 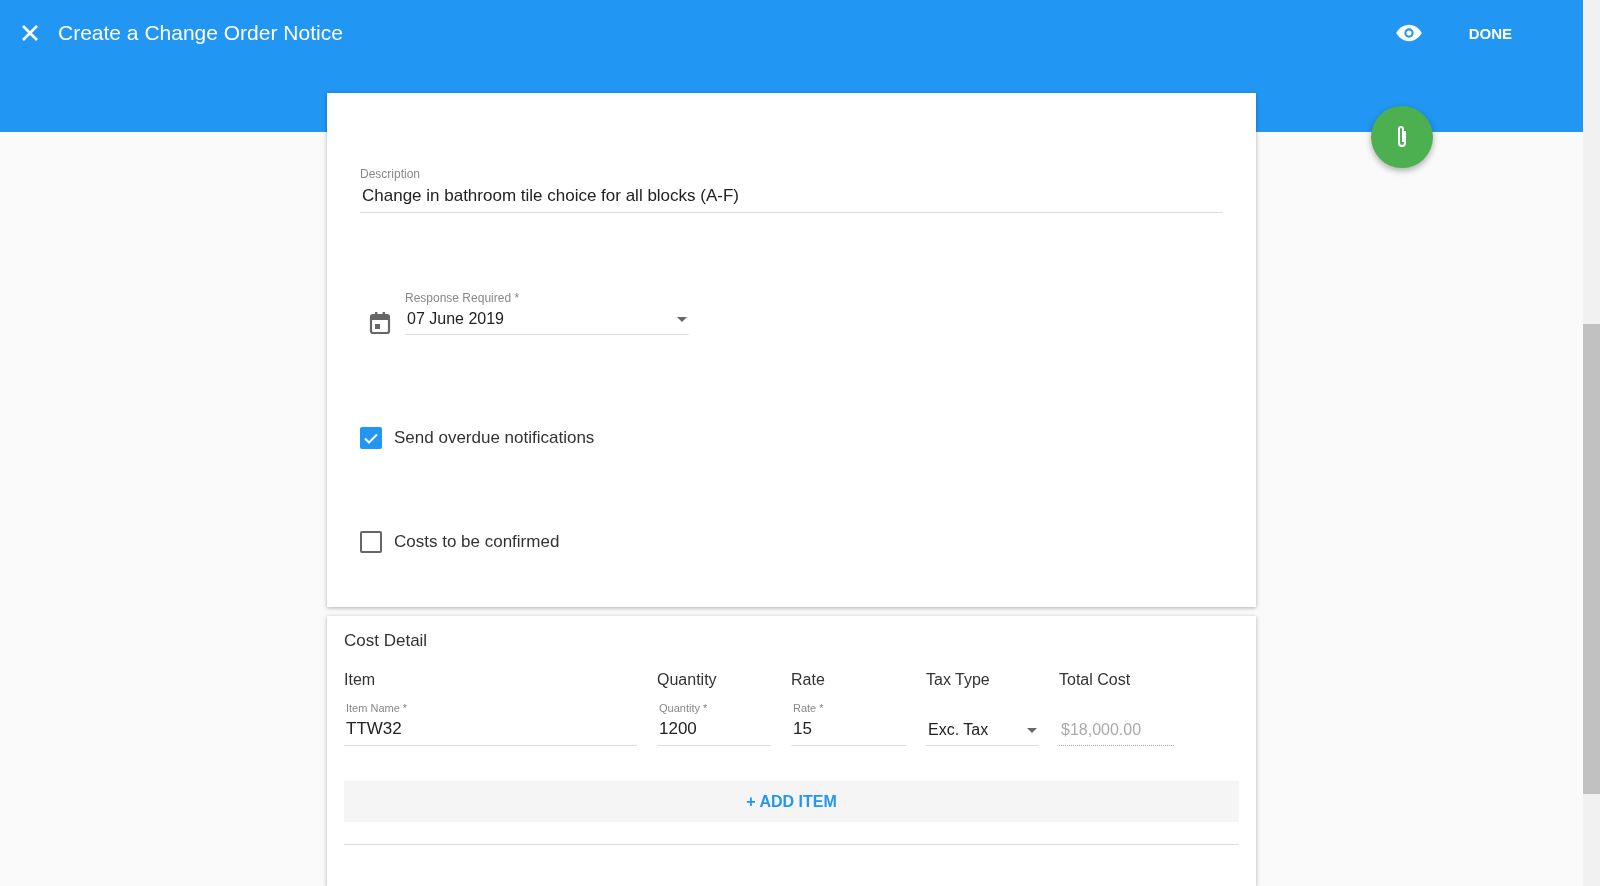 What do you see at coordinates (791, 197) in the screenshot?
I see `description-field: Change in bathroom tile choice for all blocks (A-F)` at bounding box center [791, 197].